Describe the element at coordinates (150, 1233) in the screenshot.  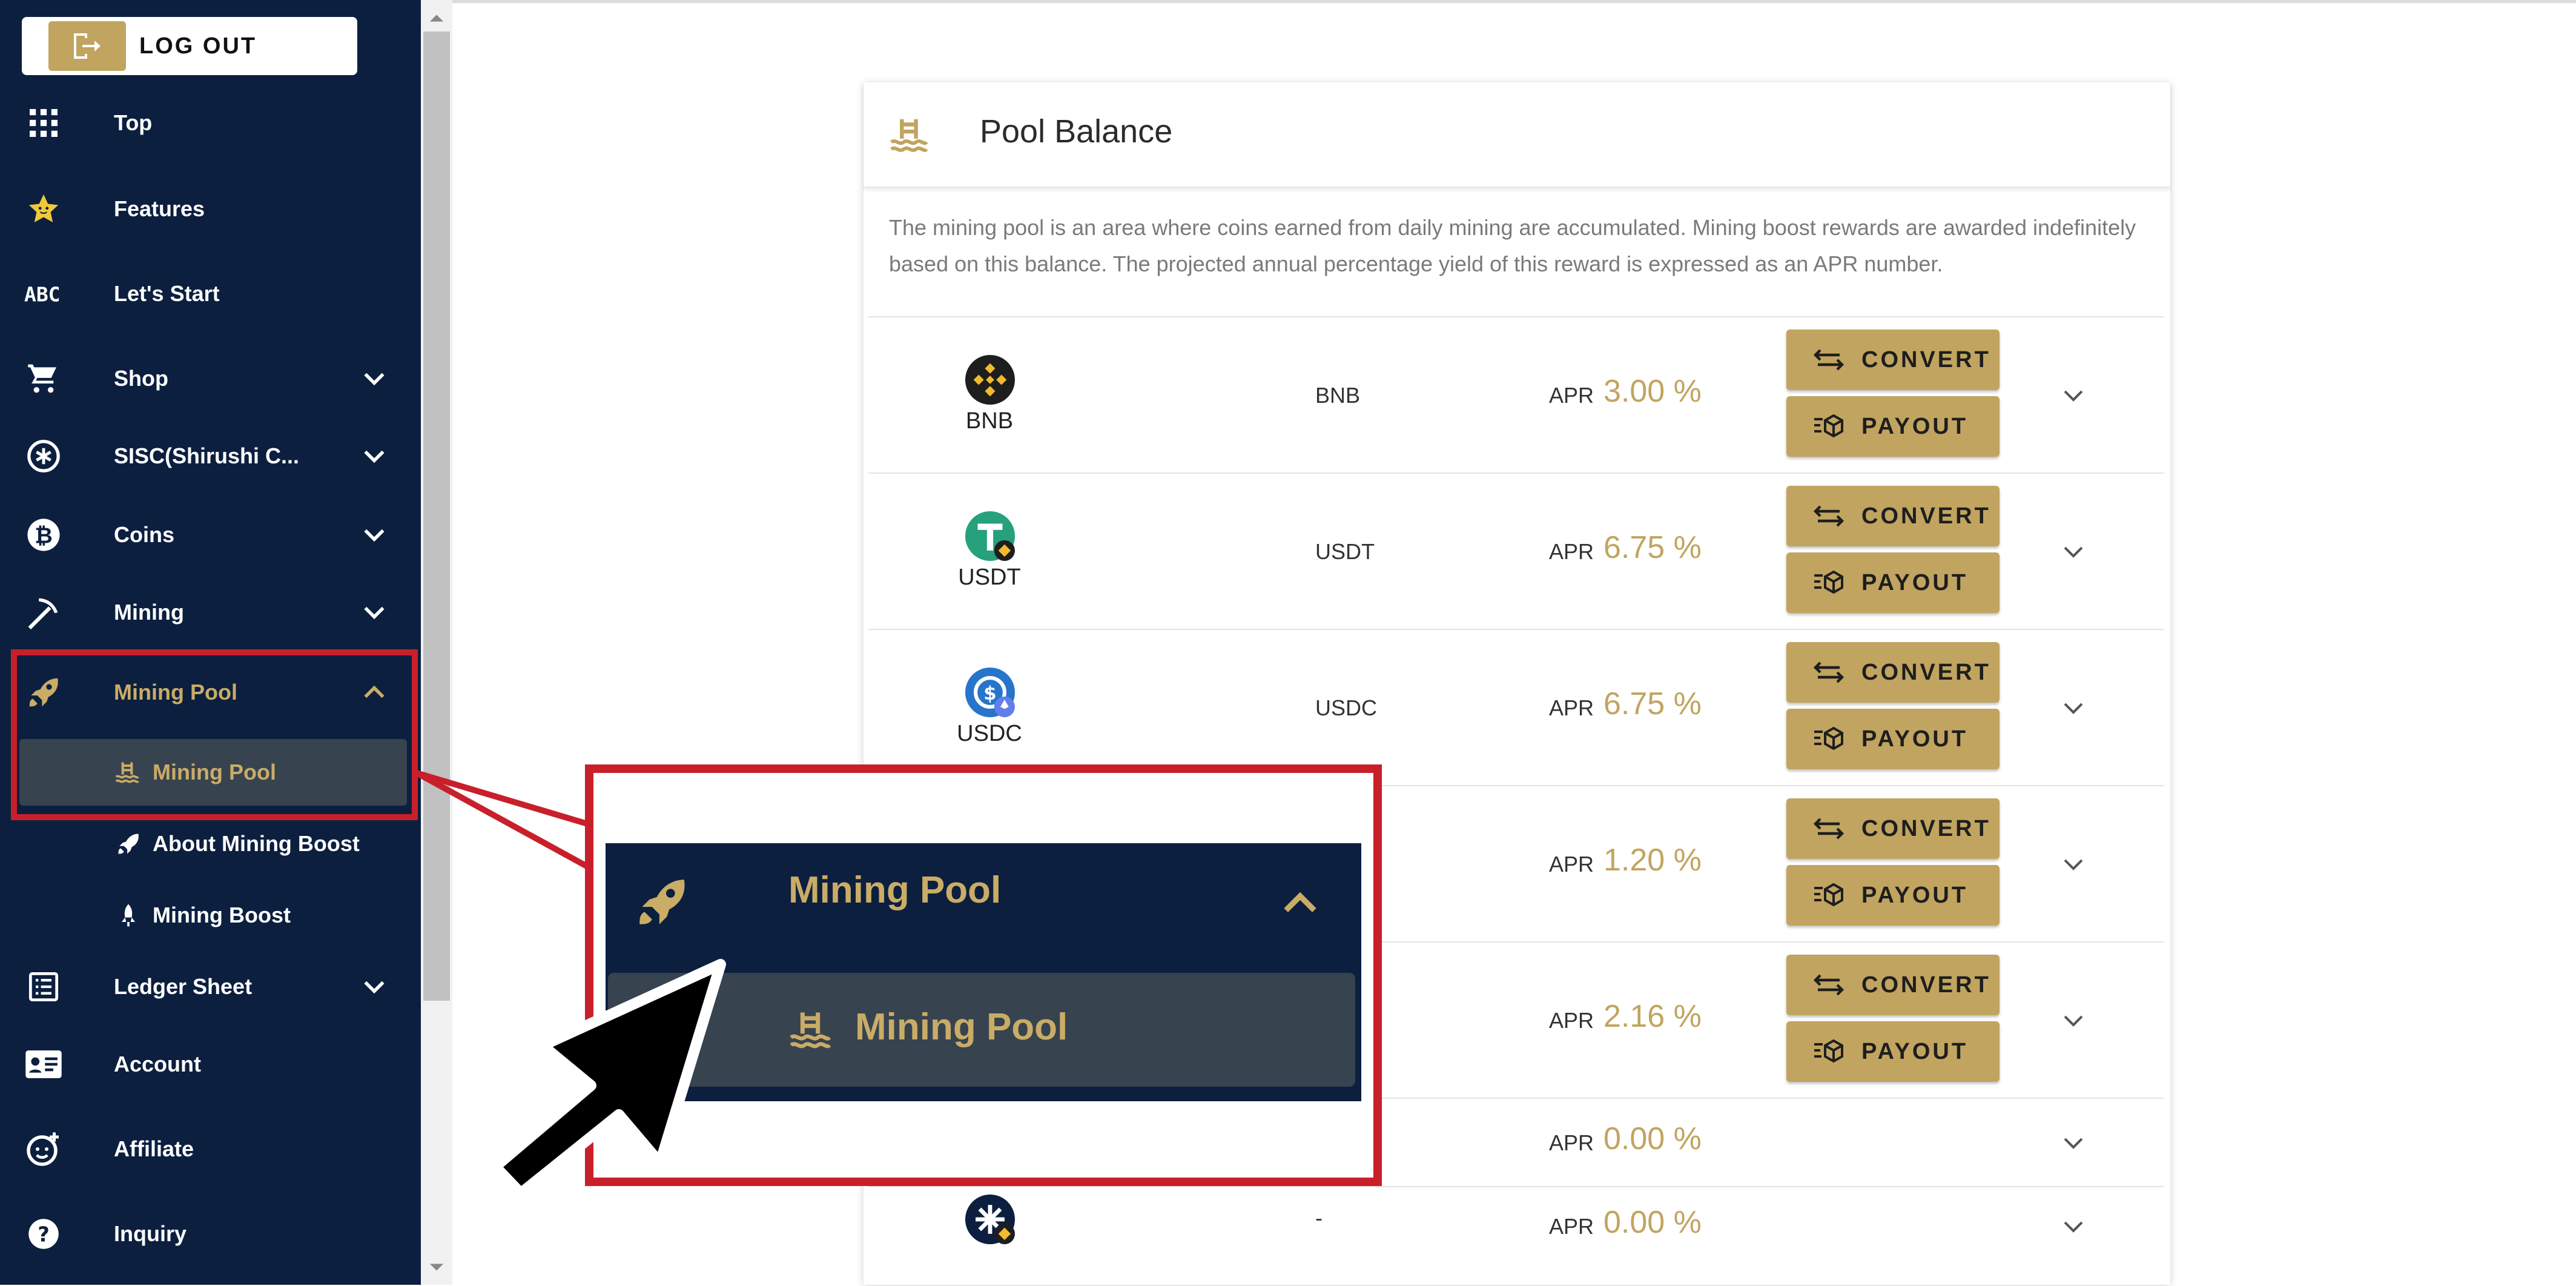
I see `sidebar-item-label: Inquiry` at that location.